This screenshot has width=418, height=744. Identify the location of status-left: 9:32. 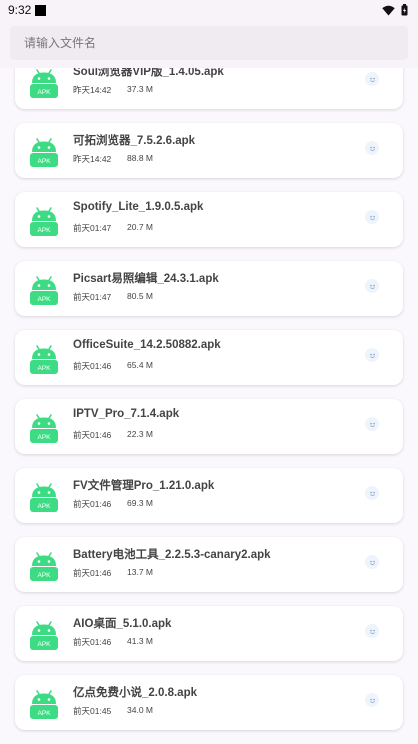
(27, 10).